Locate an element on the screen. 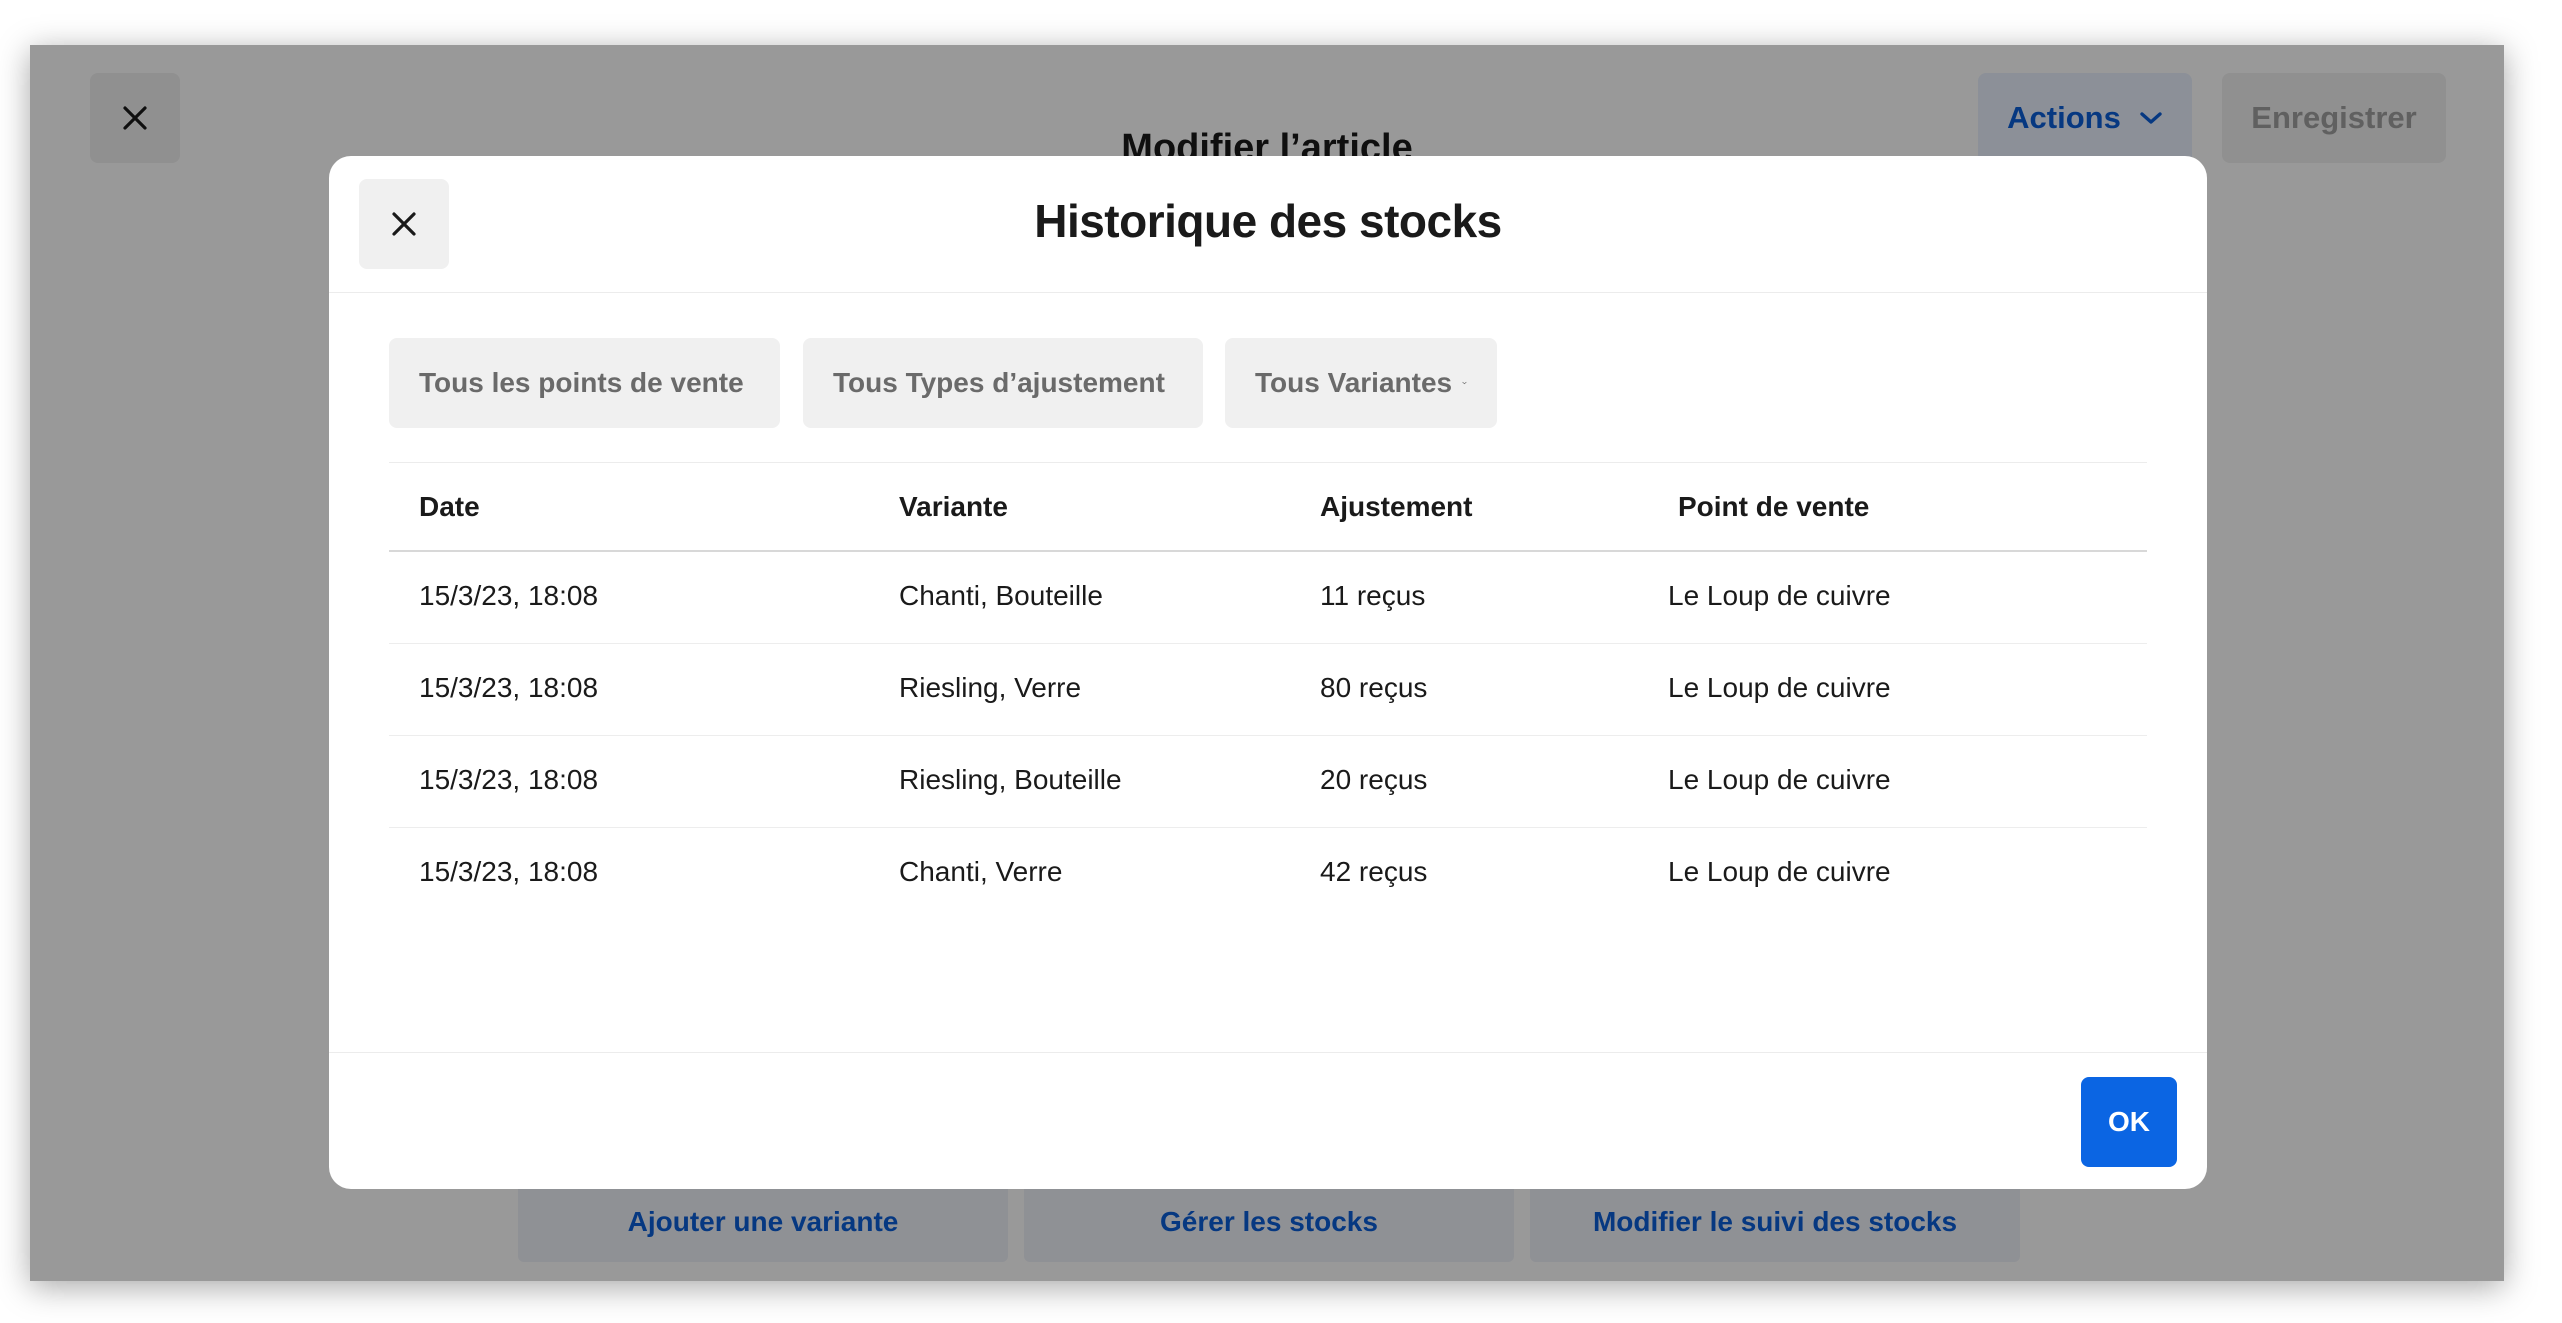 The image size is (2562, 1323). column-header-date: Date is located at coordinates (449, 507).